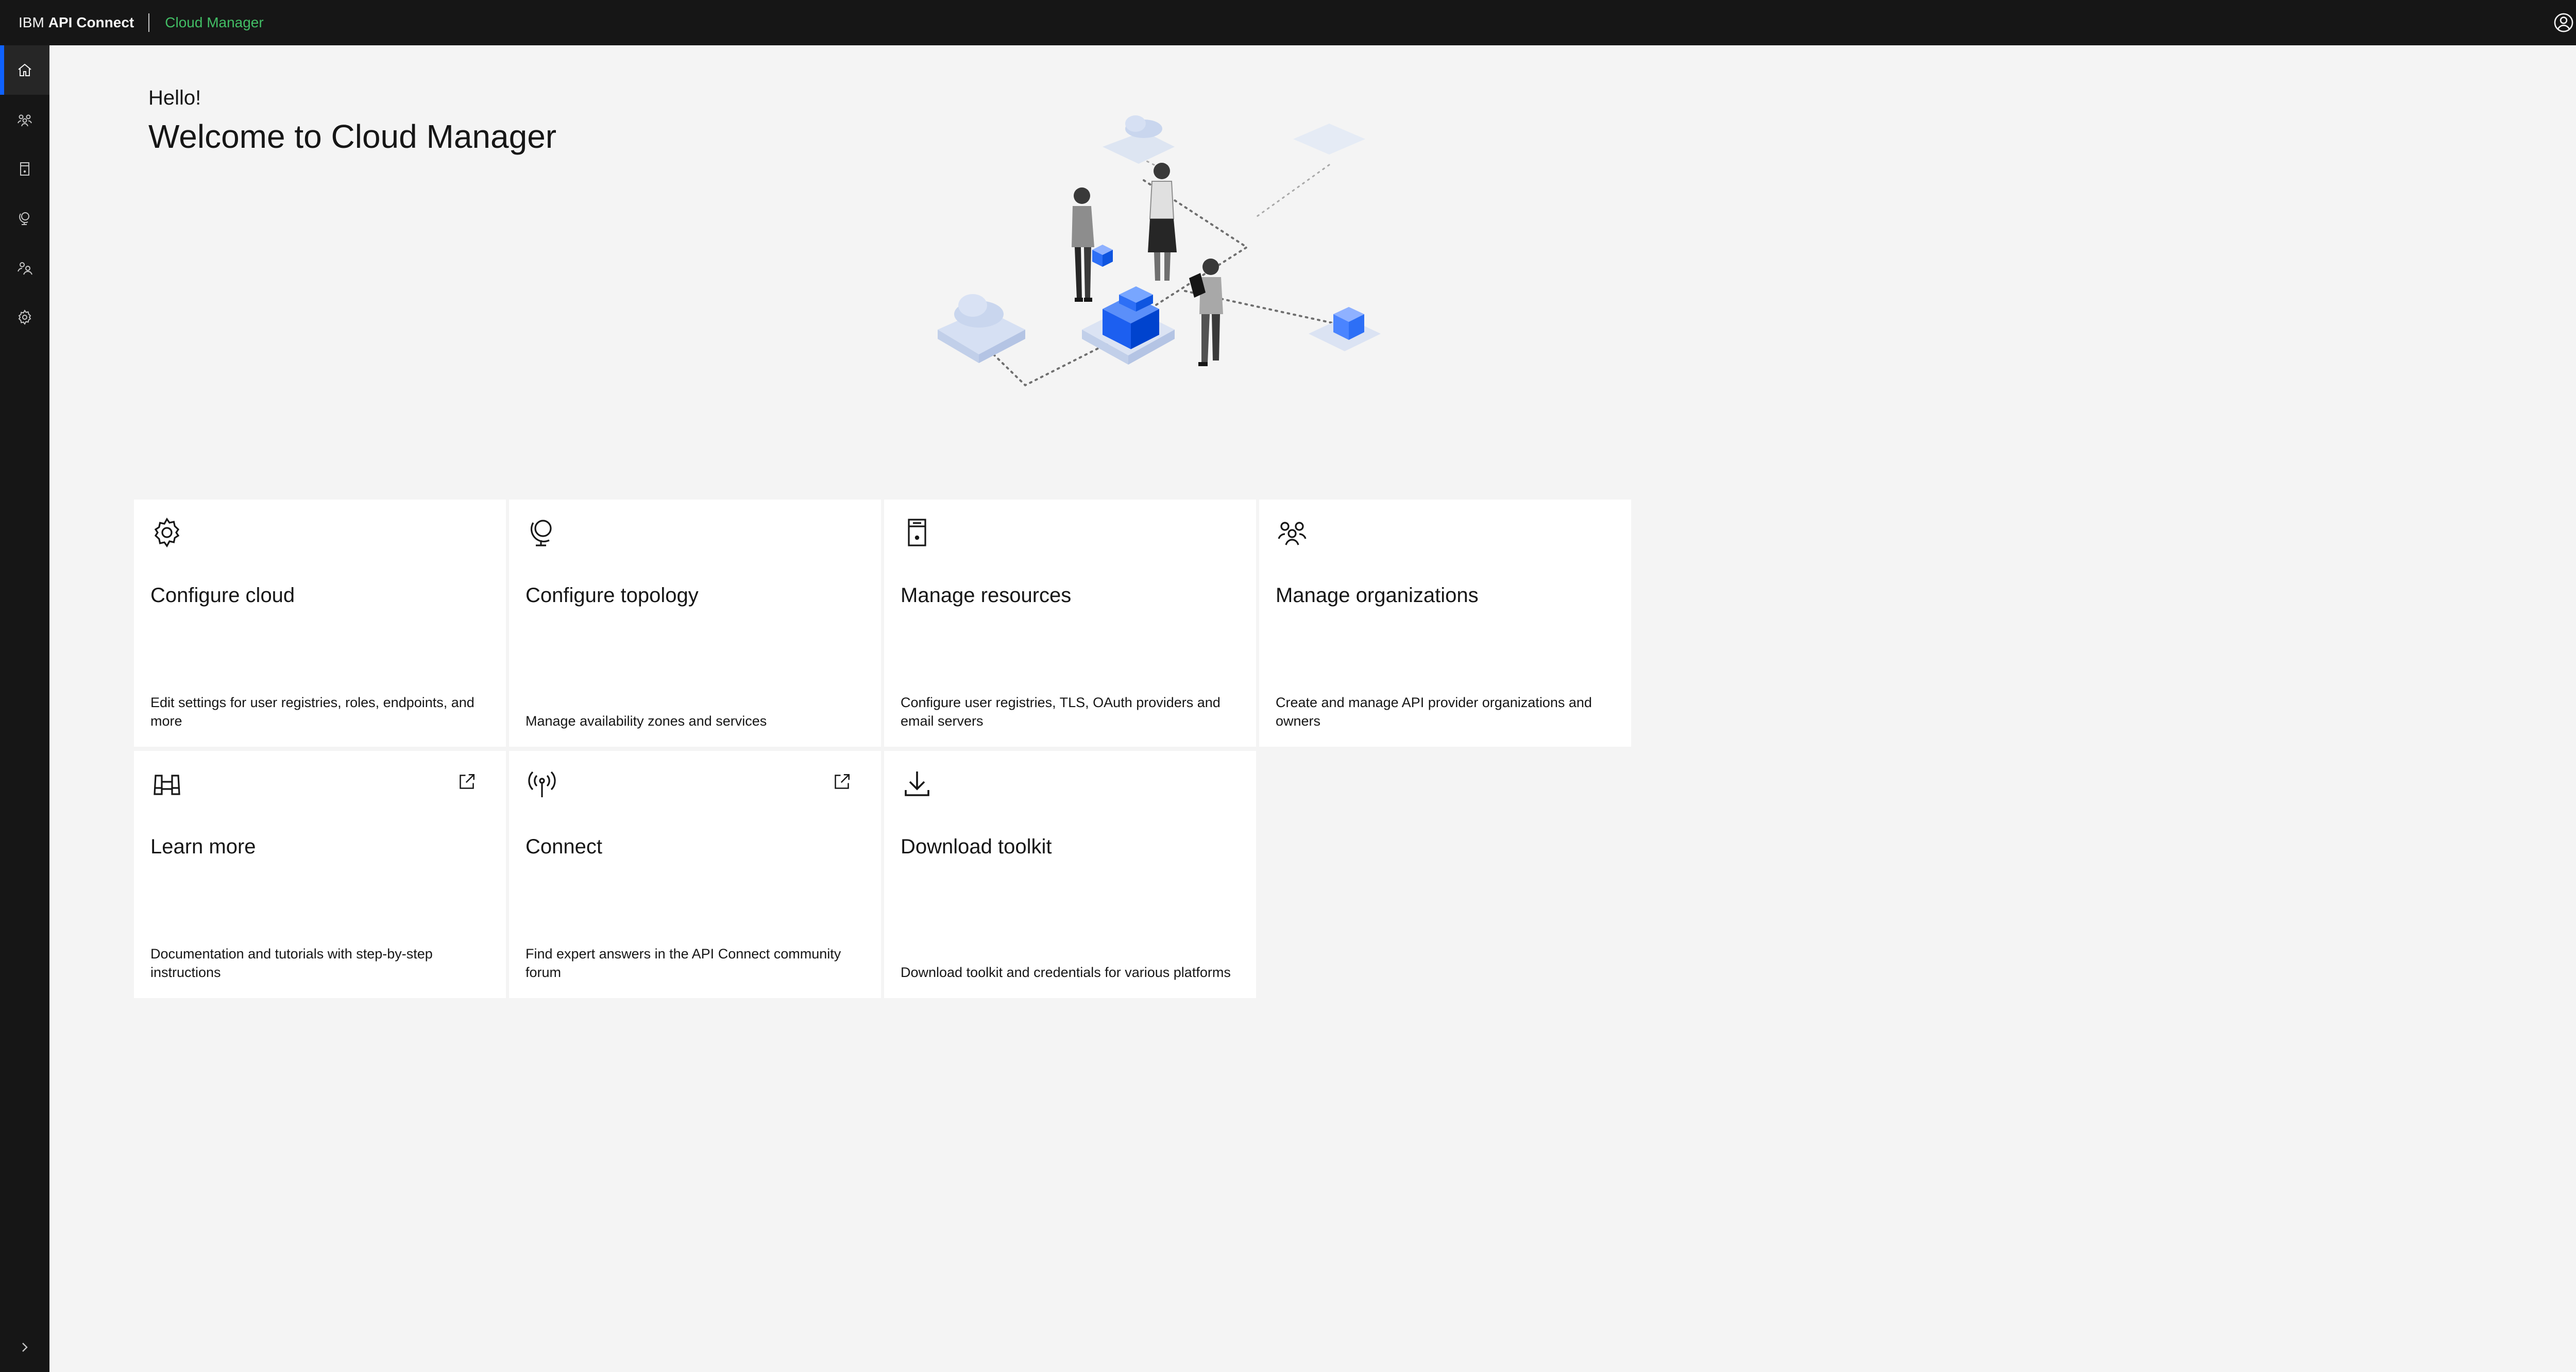  What do you see at coordinates (149, 22) in the screenshot?
I see `brand-divider` at bounding box center [149, 22].